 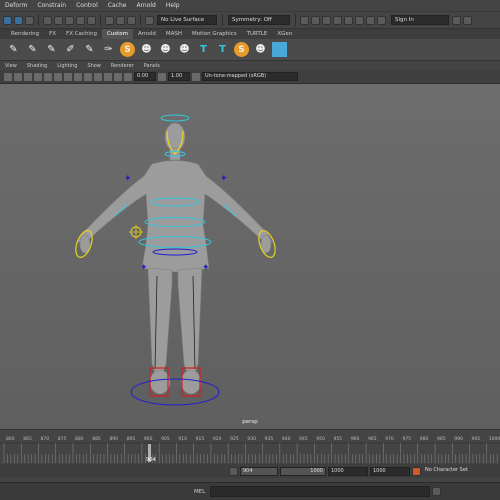 What do you see at coordinates (69, 20) in the screenshot?
I see `snap-point-icon` at bounding box center [69, 20].